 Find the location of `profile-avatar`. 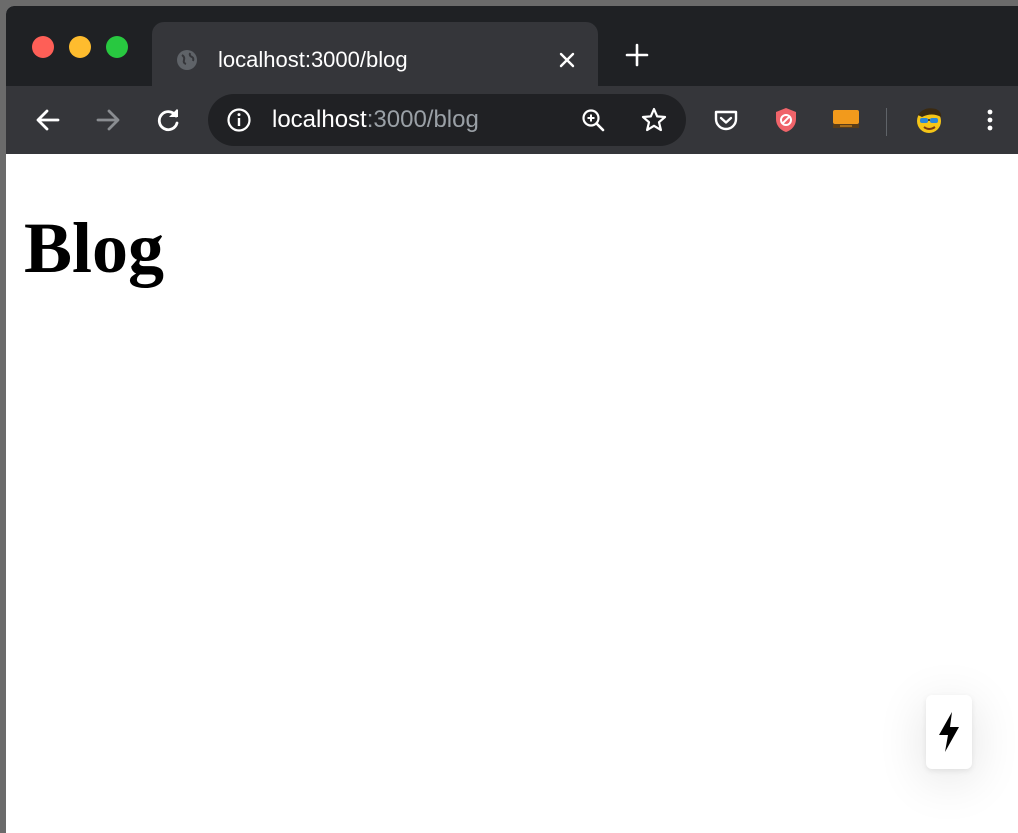

profile-avatar is located at coordinates (929, 120).